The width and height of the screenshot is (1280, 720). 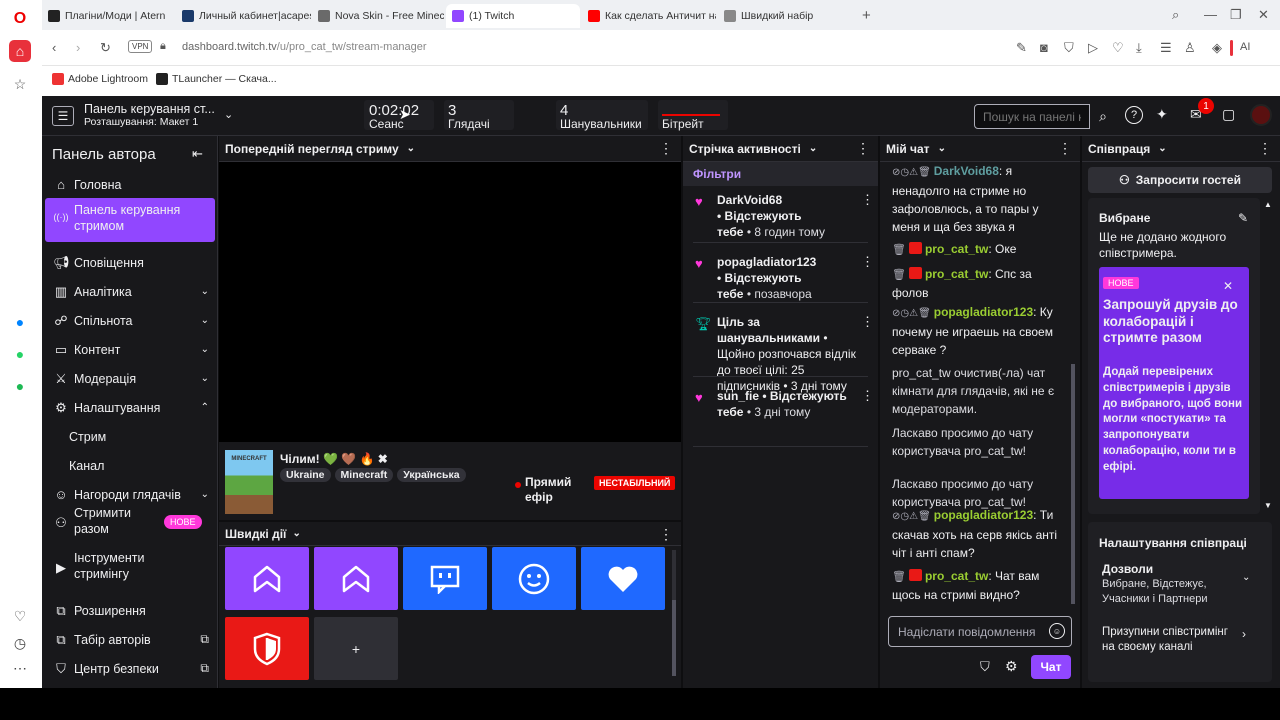 I want to click on sidebar-item-14: ⧉ Табір авторів ⧉, so click(x=130, y=640).